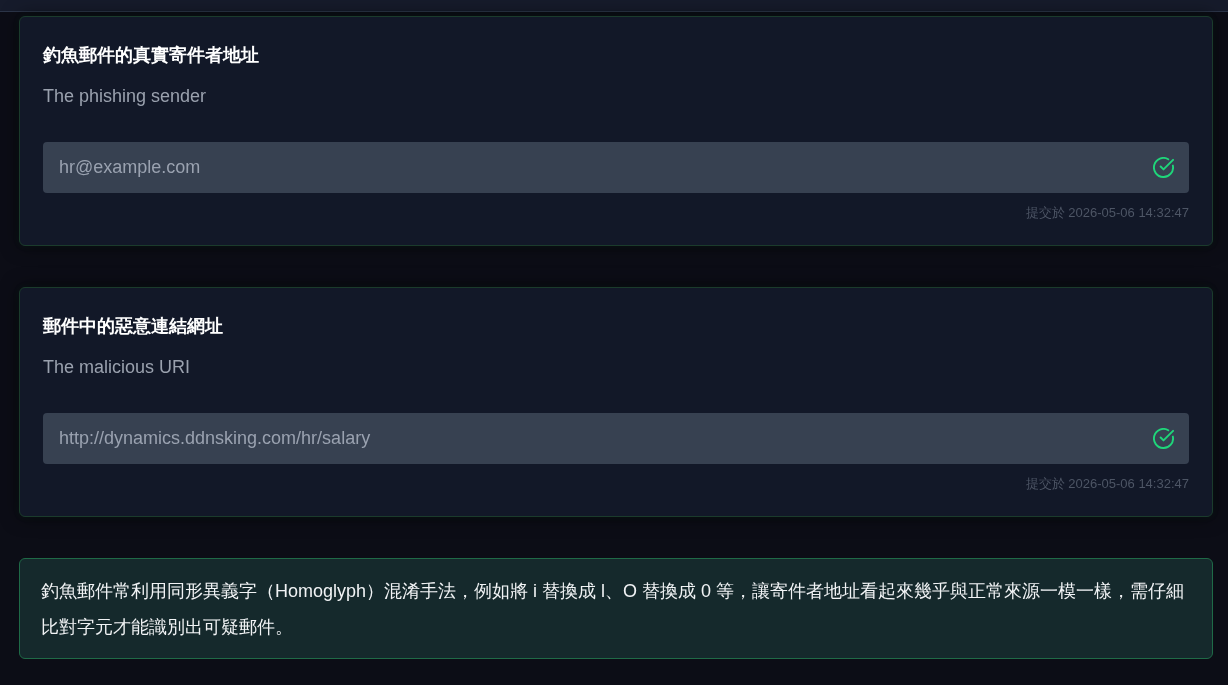 This screenshot has height=685, width=1228. What do you see at coordinates (616, 438) in the screenshot?
I see `answer-field: http://dynamics.ddnsking.com/hr/salary` at bounding box center [616, 438].